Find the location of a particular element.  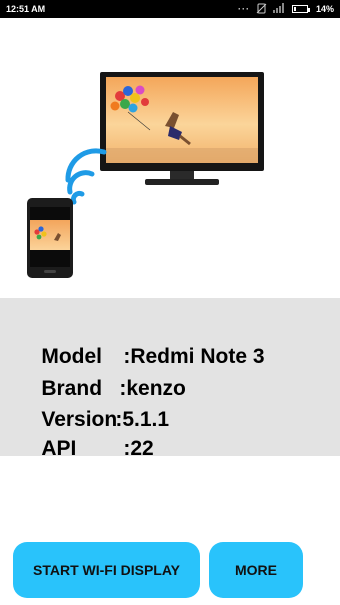

status-icons: ··· 14% is located at coordinates (286, 9).